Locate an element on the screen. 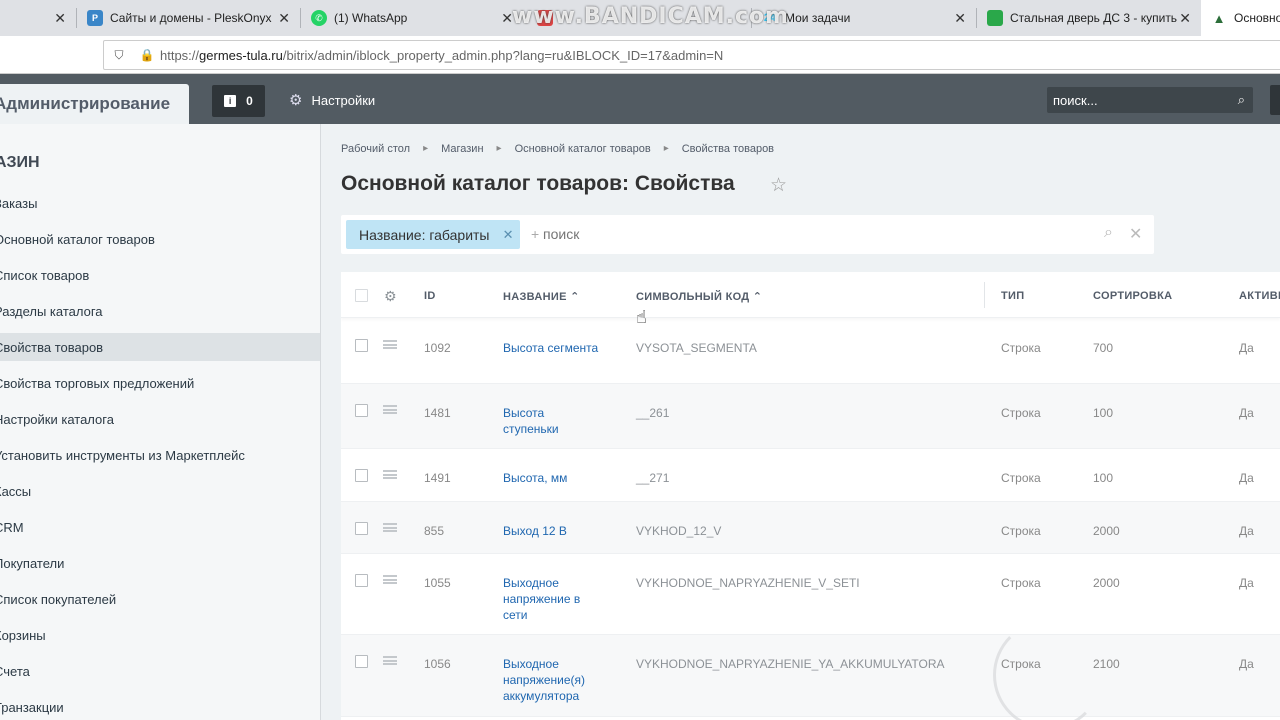  menu-item-main-catalog: Основной каталог товаров is located at coordinates (160, 239).